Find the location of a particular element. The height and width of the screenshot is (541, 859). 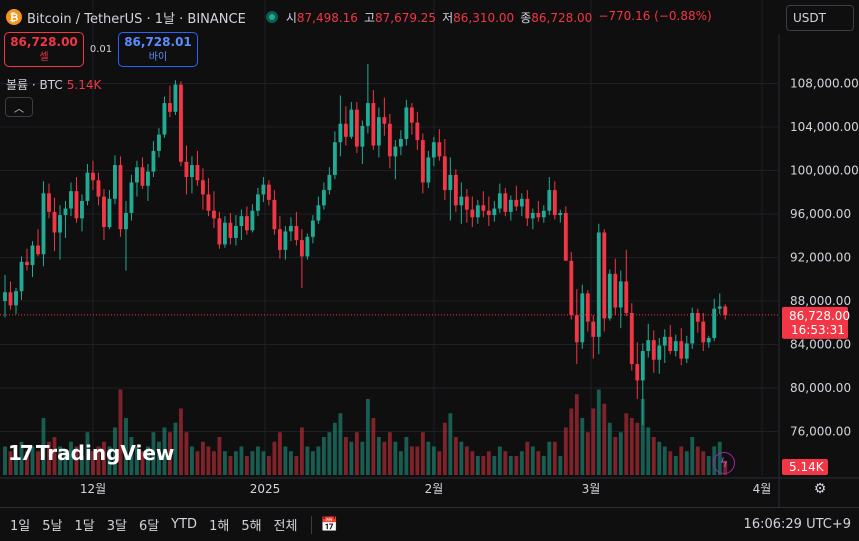

range-6m: 6달 is located at coordinates (149, 524).